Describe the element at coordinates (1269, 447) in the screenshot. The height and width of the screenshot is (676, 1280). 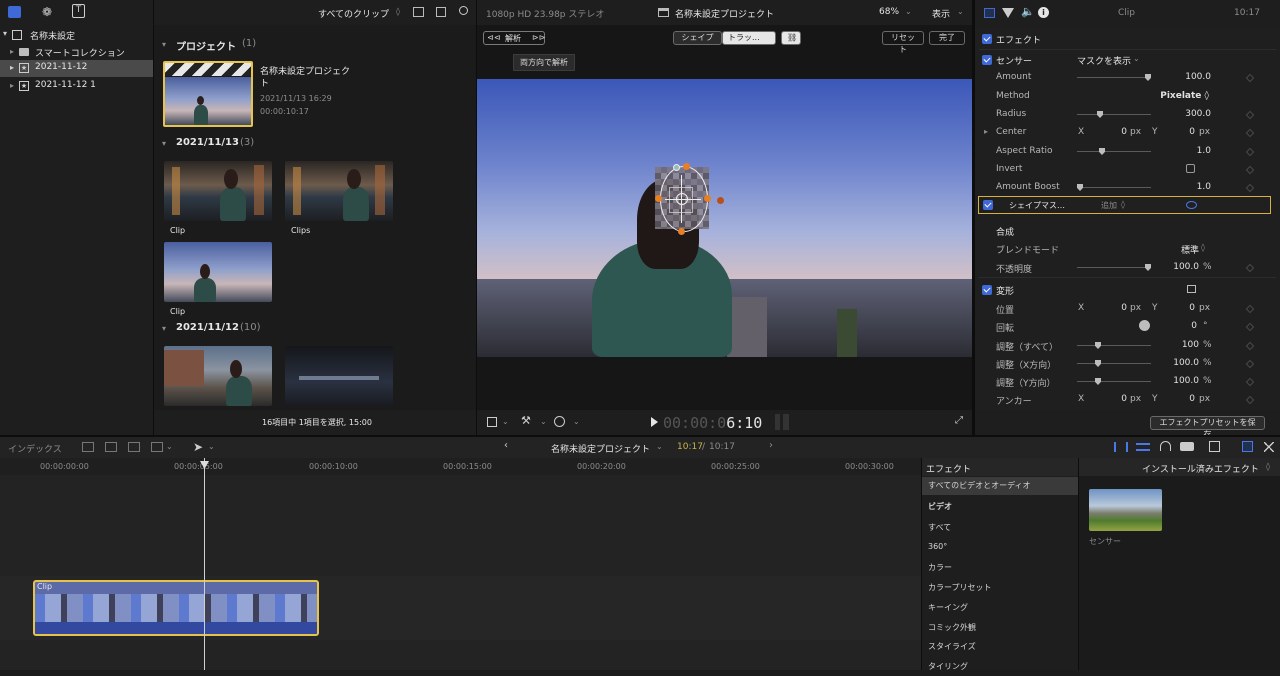
I see `transitions-browser-icon` at that location.